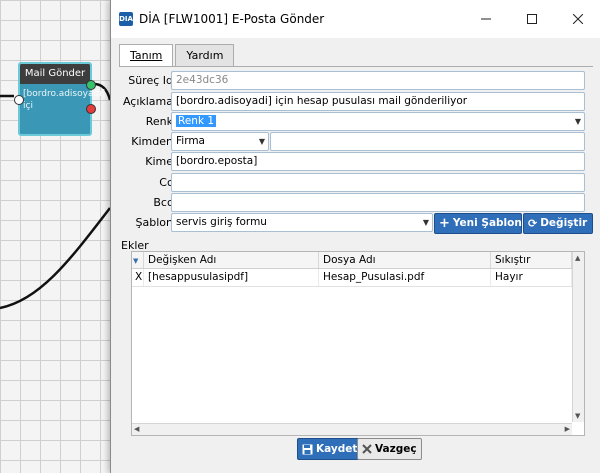 This screenshot has height=473, width=600. I want to click on bcc-field, so click(378, 202).